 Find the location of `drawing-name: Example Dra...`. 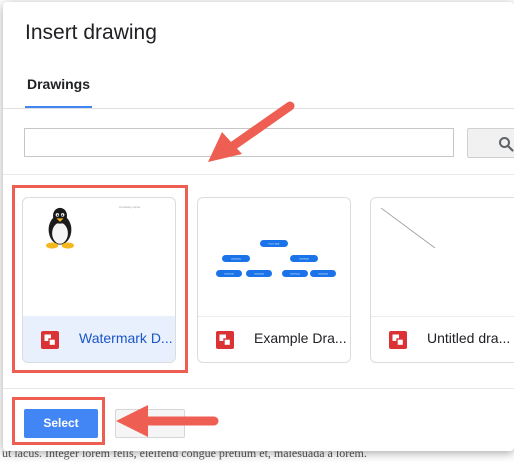

drawing-name: Example Dra... is located at coordinates (300, 338).